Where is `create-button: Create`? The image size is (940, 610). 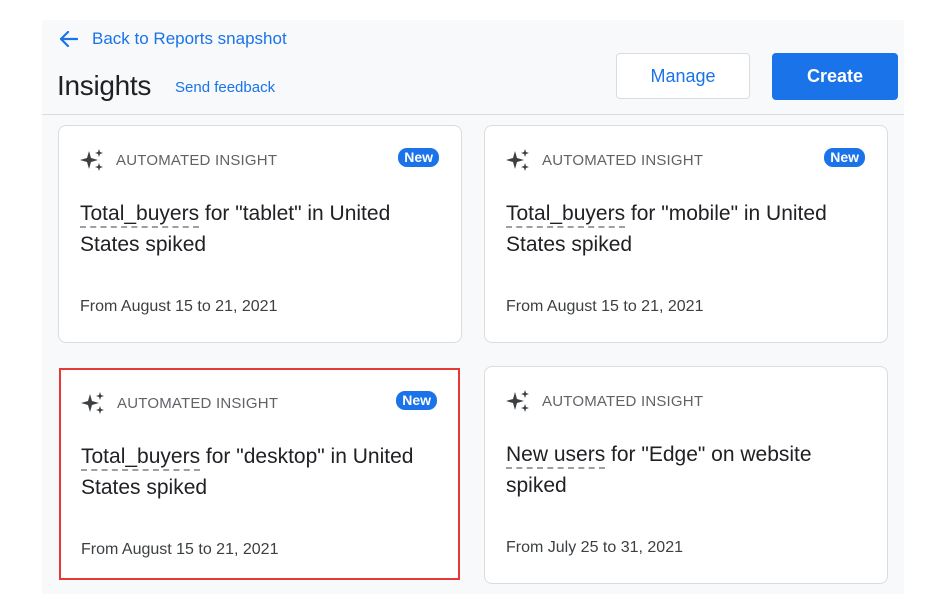 create-button: Create is located at coordinates (835, 76).